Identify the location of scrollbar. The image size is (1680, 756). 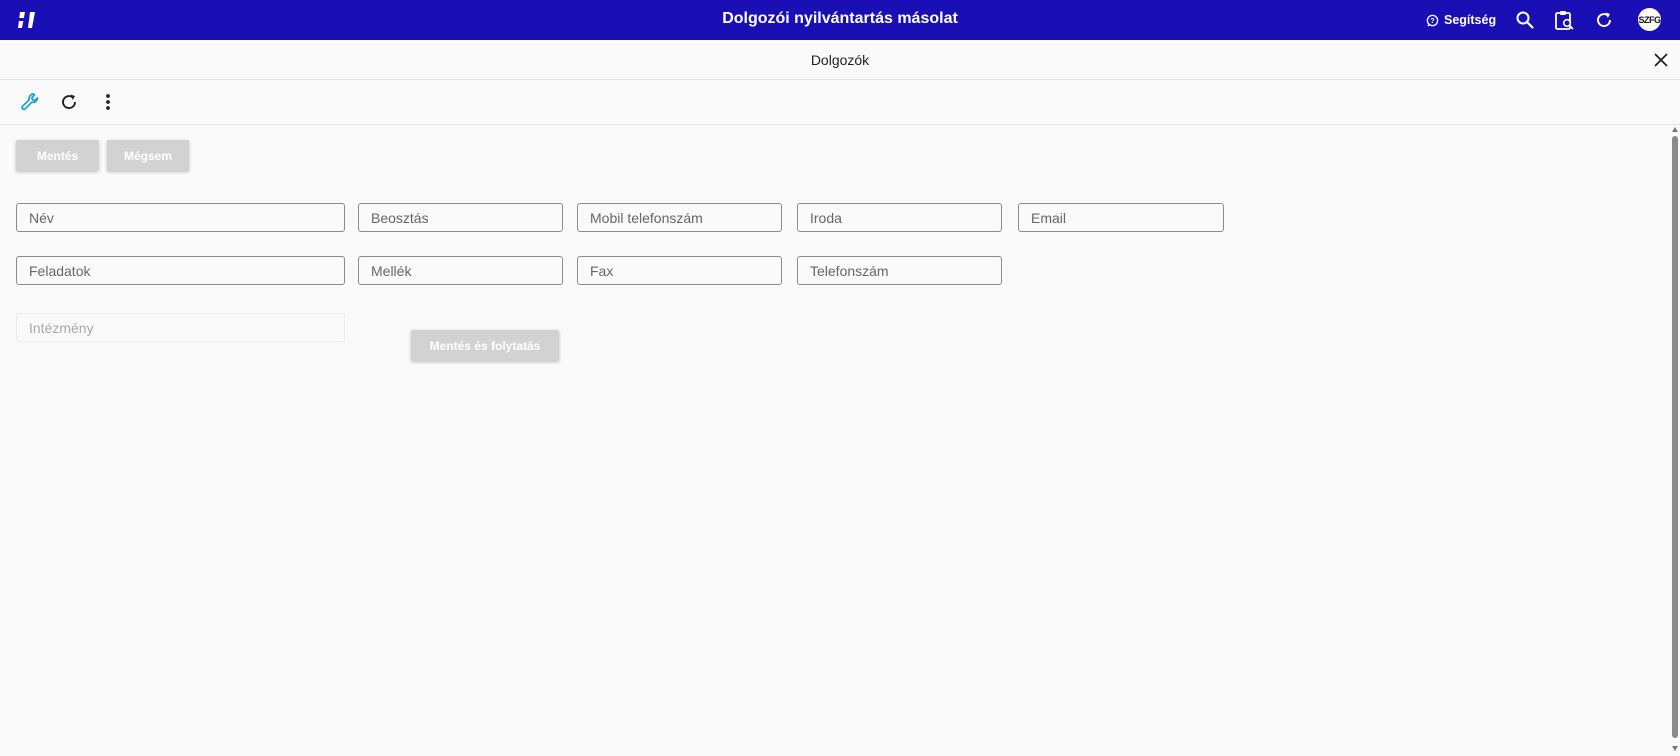
(1675, 441).